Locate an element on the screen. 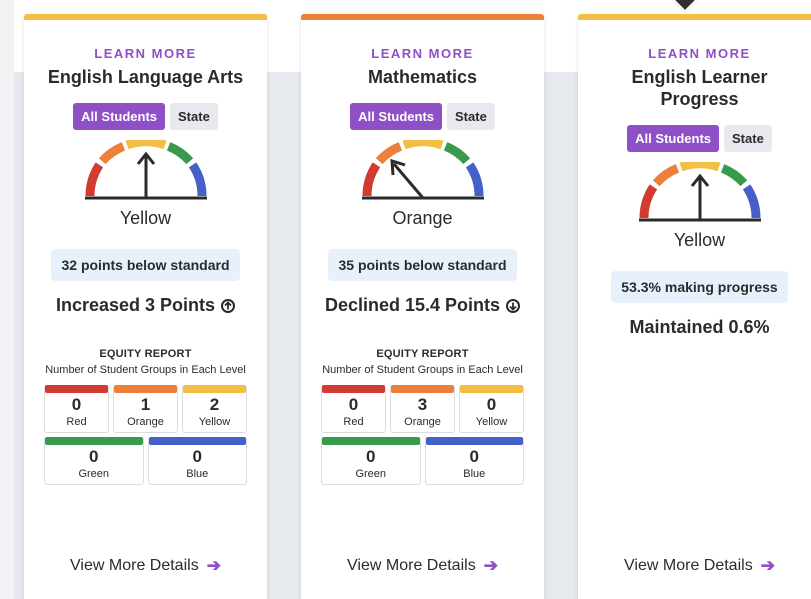  equity-row: 0 Red 3 Orange 0 Yellow is located at coordinates (422, 409).